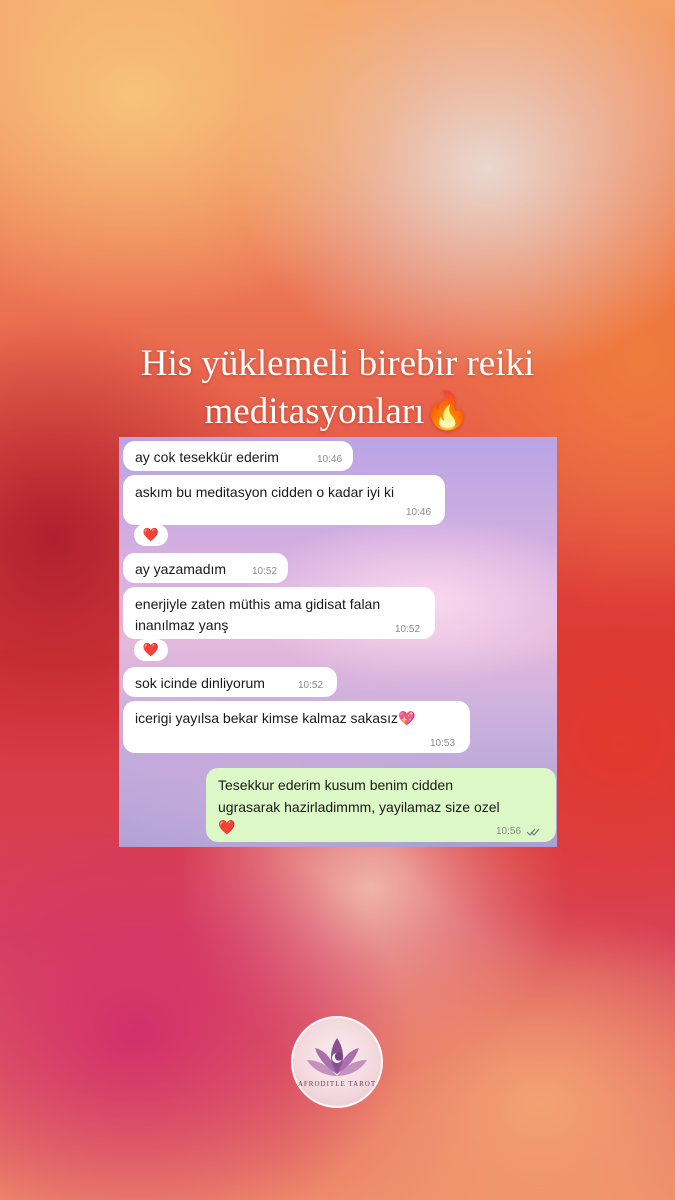 The height and width of the screenshot is (1200, 675). Describe the element at coordinates (337, 1084) in the screenshot. I see `logo-text: AFRODITLE TAROT` at that location.